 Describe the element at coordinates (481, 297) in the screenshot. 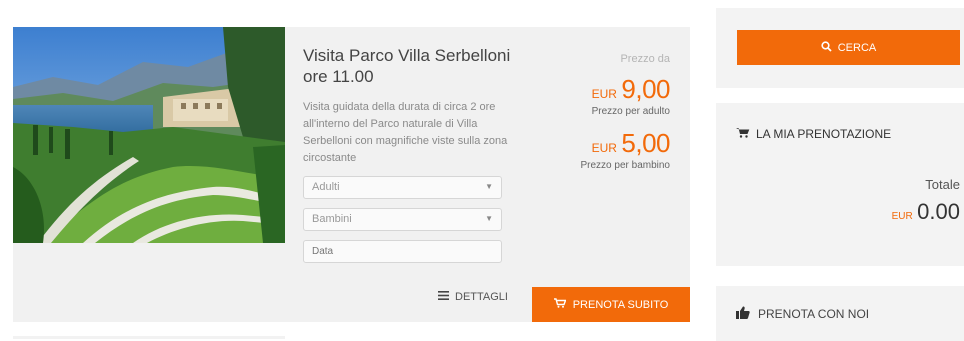

I see `details-label: DETTAGLI` at that location.